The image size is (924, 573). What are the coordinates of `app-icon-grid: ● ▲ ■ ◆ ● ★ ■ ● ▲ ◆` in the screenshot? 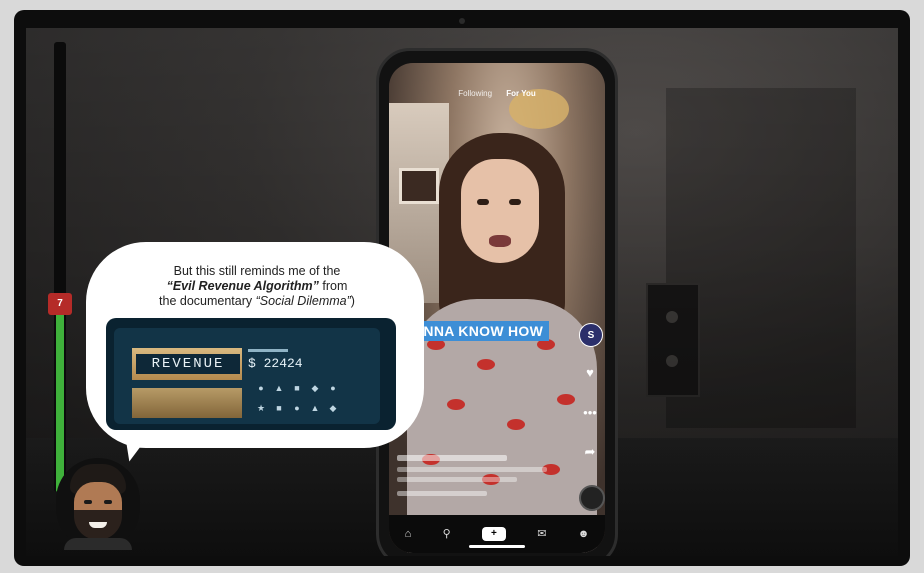 It's located at (302, 395).